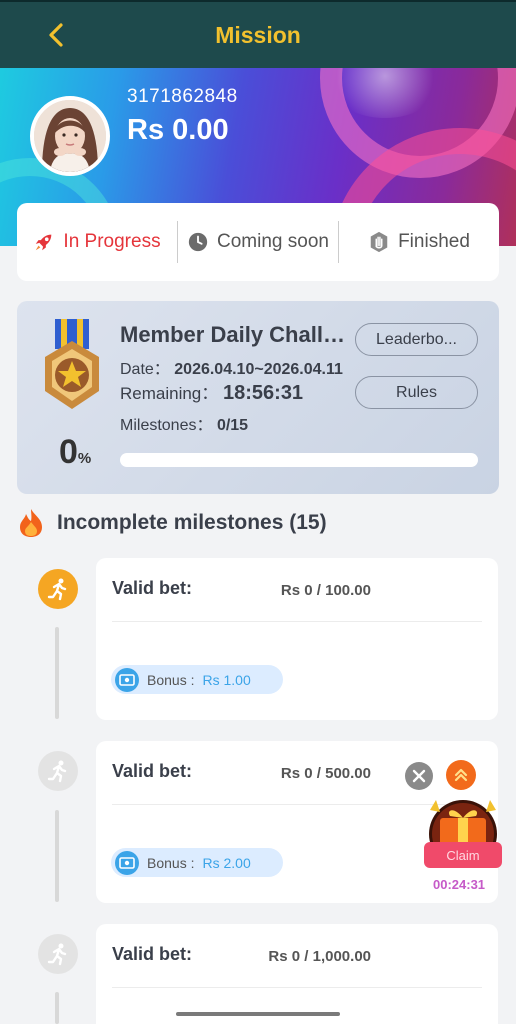 This screenshot has height=1024, width=516. I want to click on double-chevron-up-icon, so click(461, 775).